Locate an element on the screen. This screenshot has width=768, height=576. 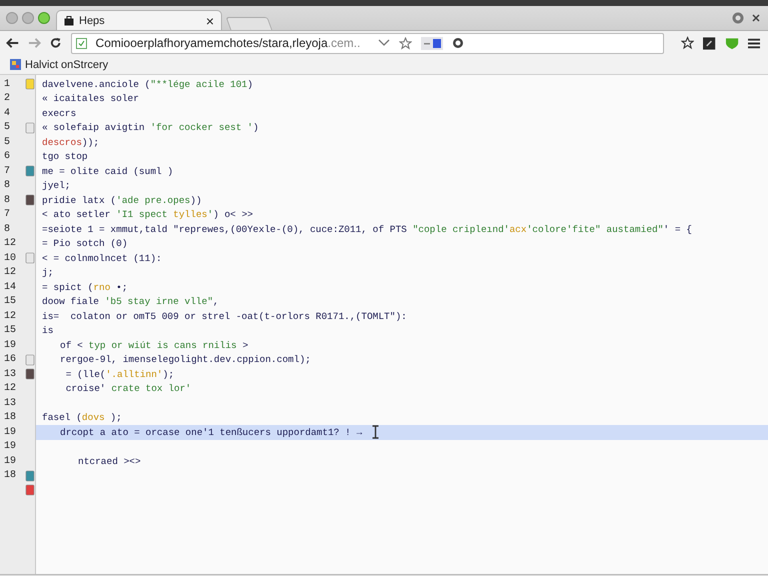
back-icon is located at coordinates (13, 43).